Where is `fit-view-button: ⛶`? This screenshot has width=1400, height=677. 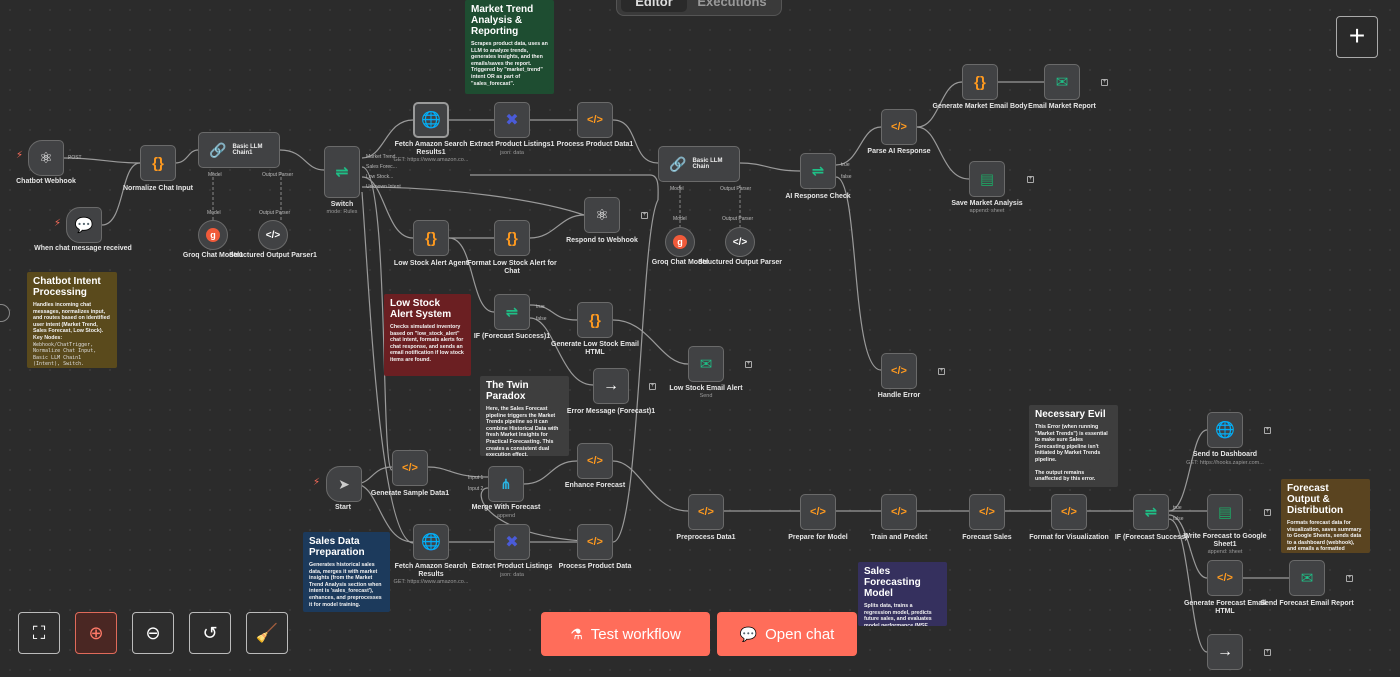
fit-view-button: ⛶ is located at coordinates (39, 633).